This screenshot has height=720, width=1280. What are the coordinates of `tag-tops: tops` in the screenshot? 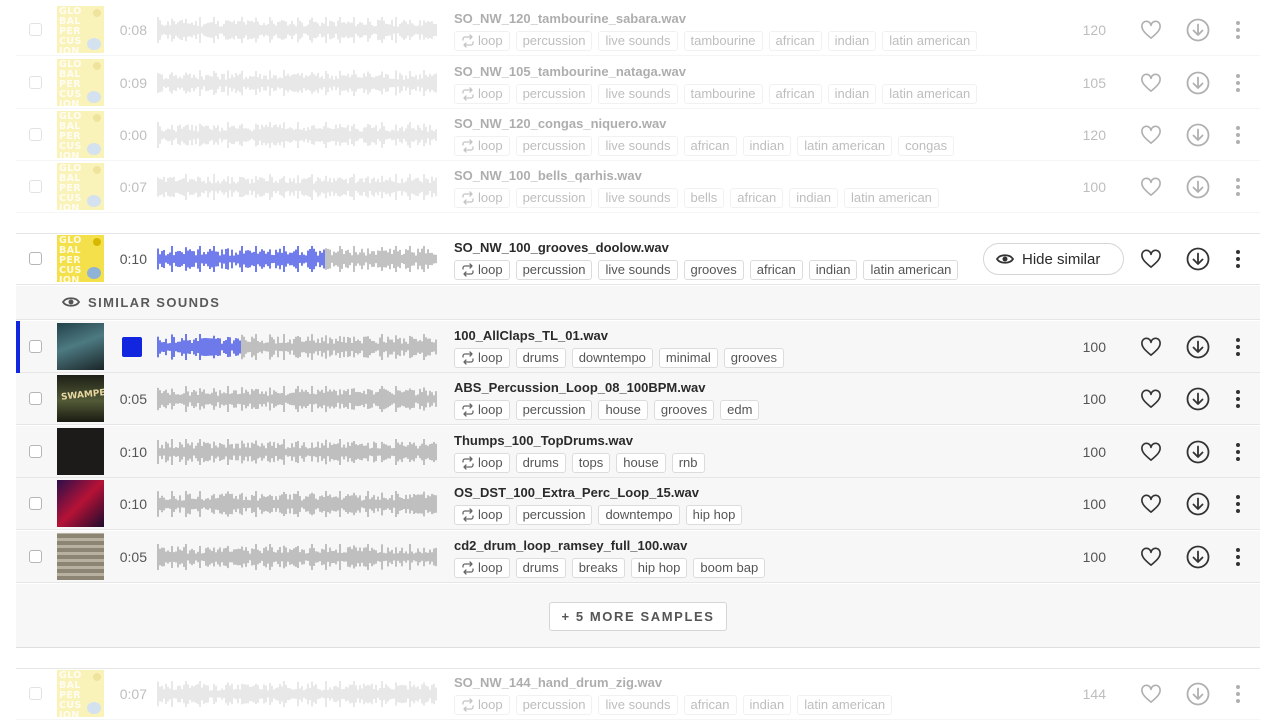 It's located at (591, 463).